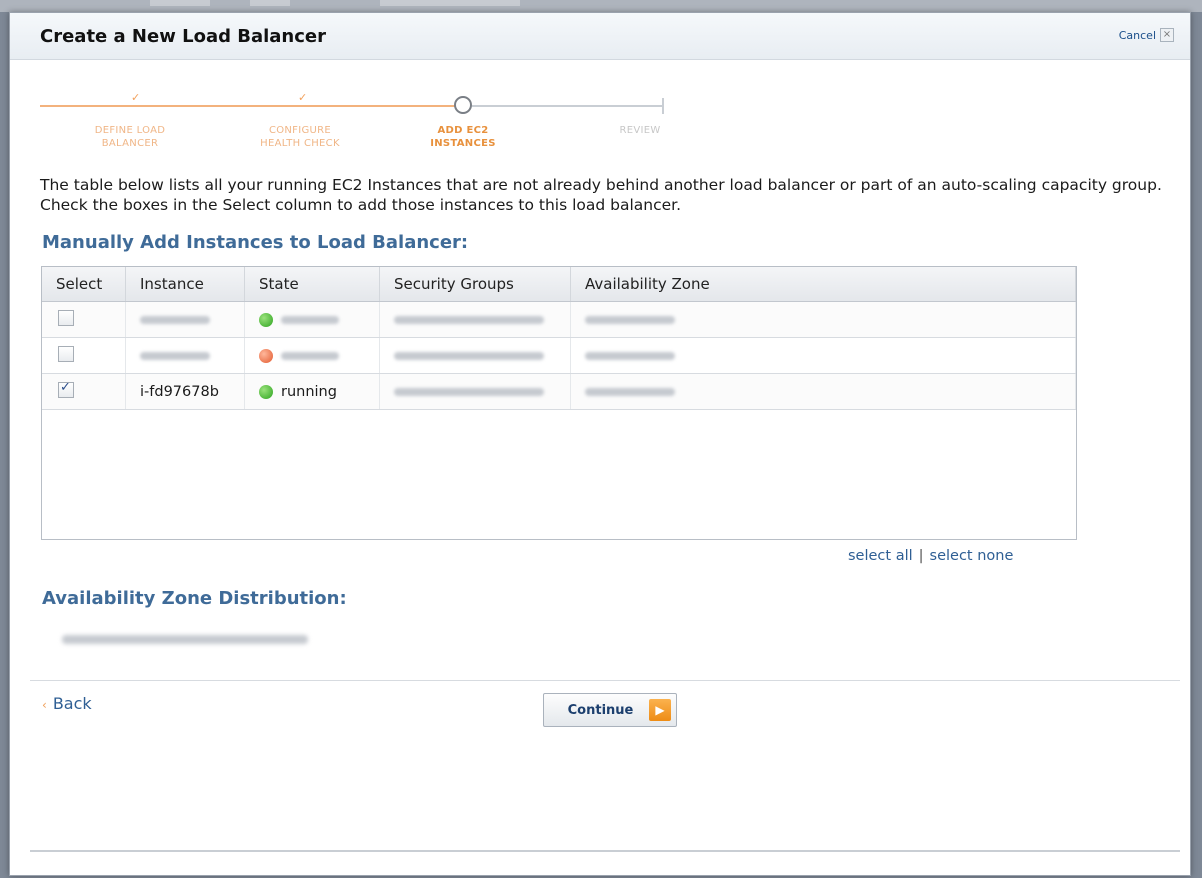 Image resolution: width=1202 pixels, height=878 pixels. I want to click on back-chevron-icon: ‹, so click(44, 705).